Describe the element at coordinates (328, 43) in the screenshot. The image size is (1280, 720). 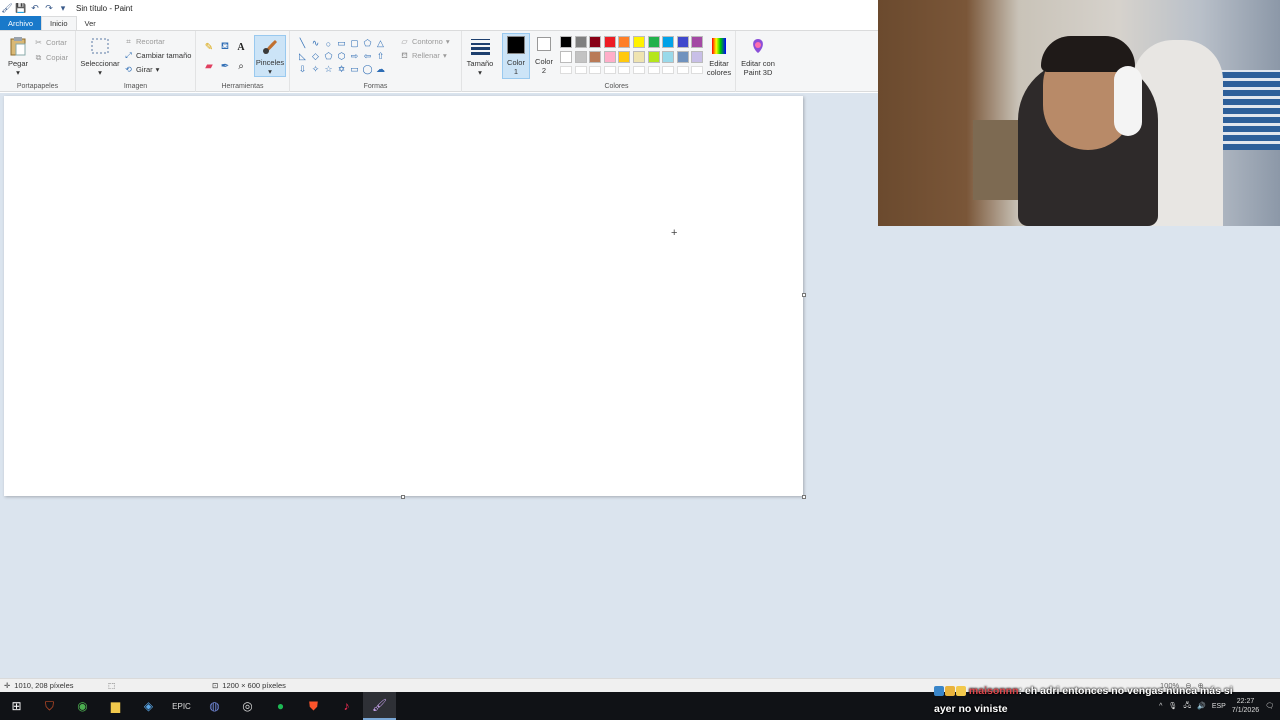
I see `oval-shape-icon: ○` at that location.